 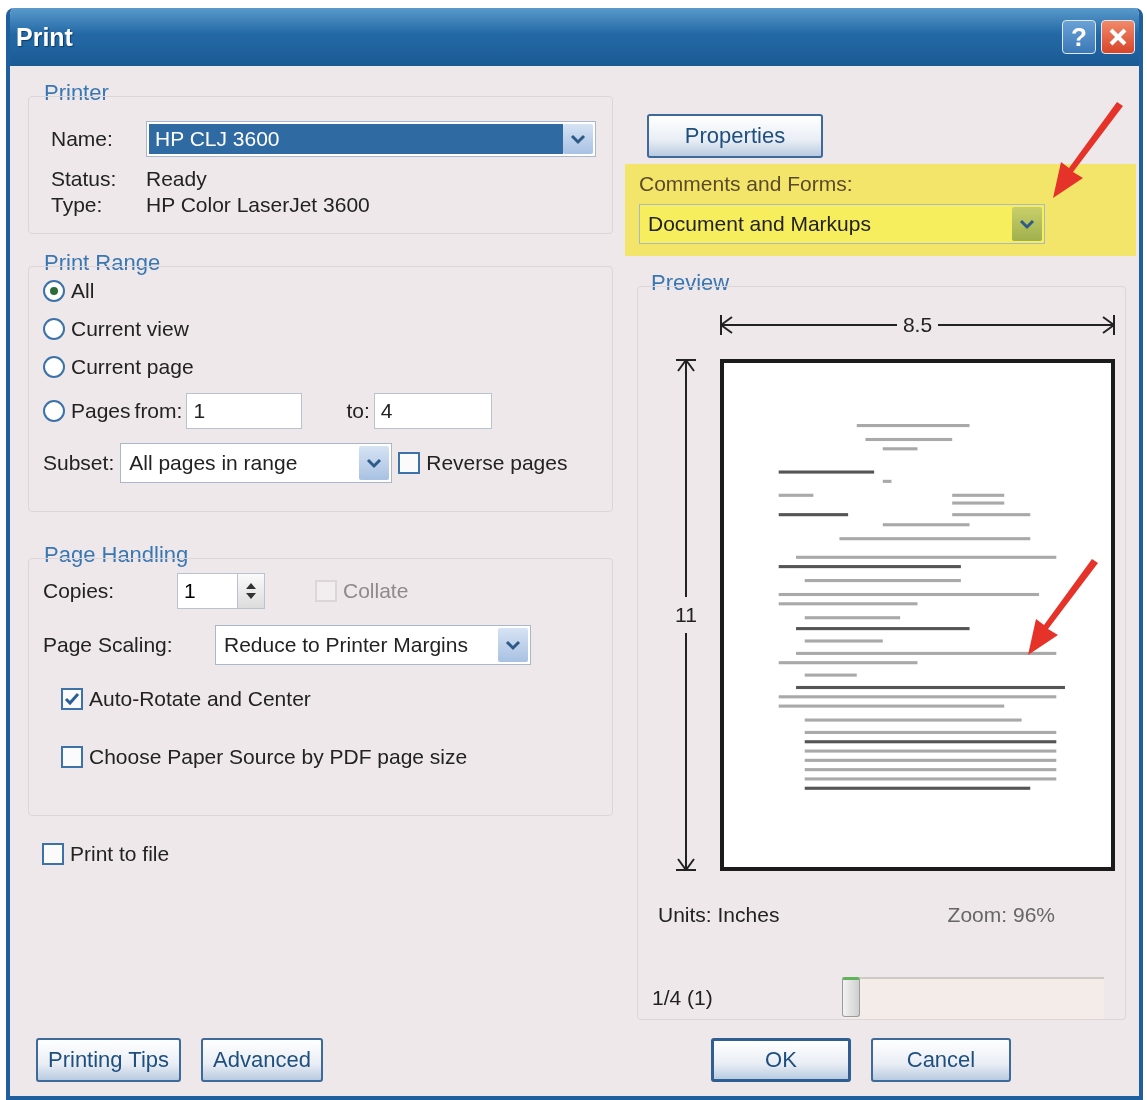 What do you see at coordinates (371, 139) in the screenshot?
I see `printer-dropdown: HP CLJ 3600` at bounding box center [371, 139].